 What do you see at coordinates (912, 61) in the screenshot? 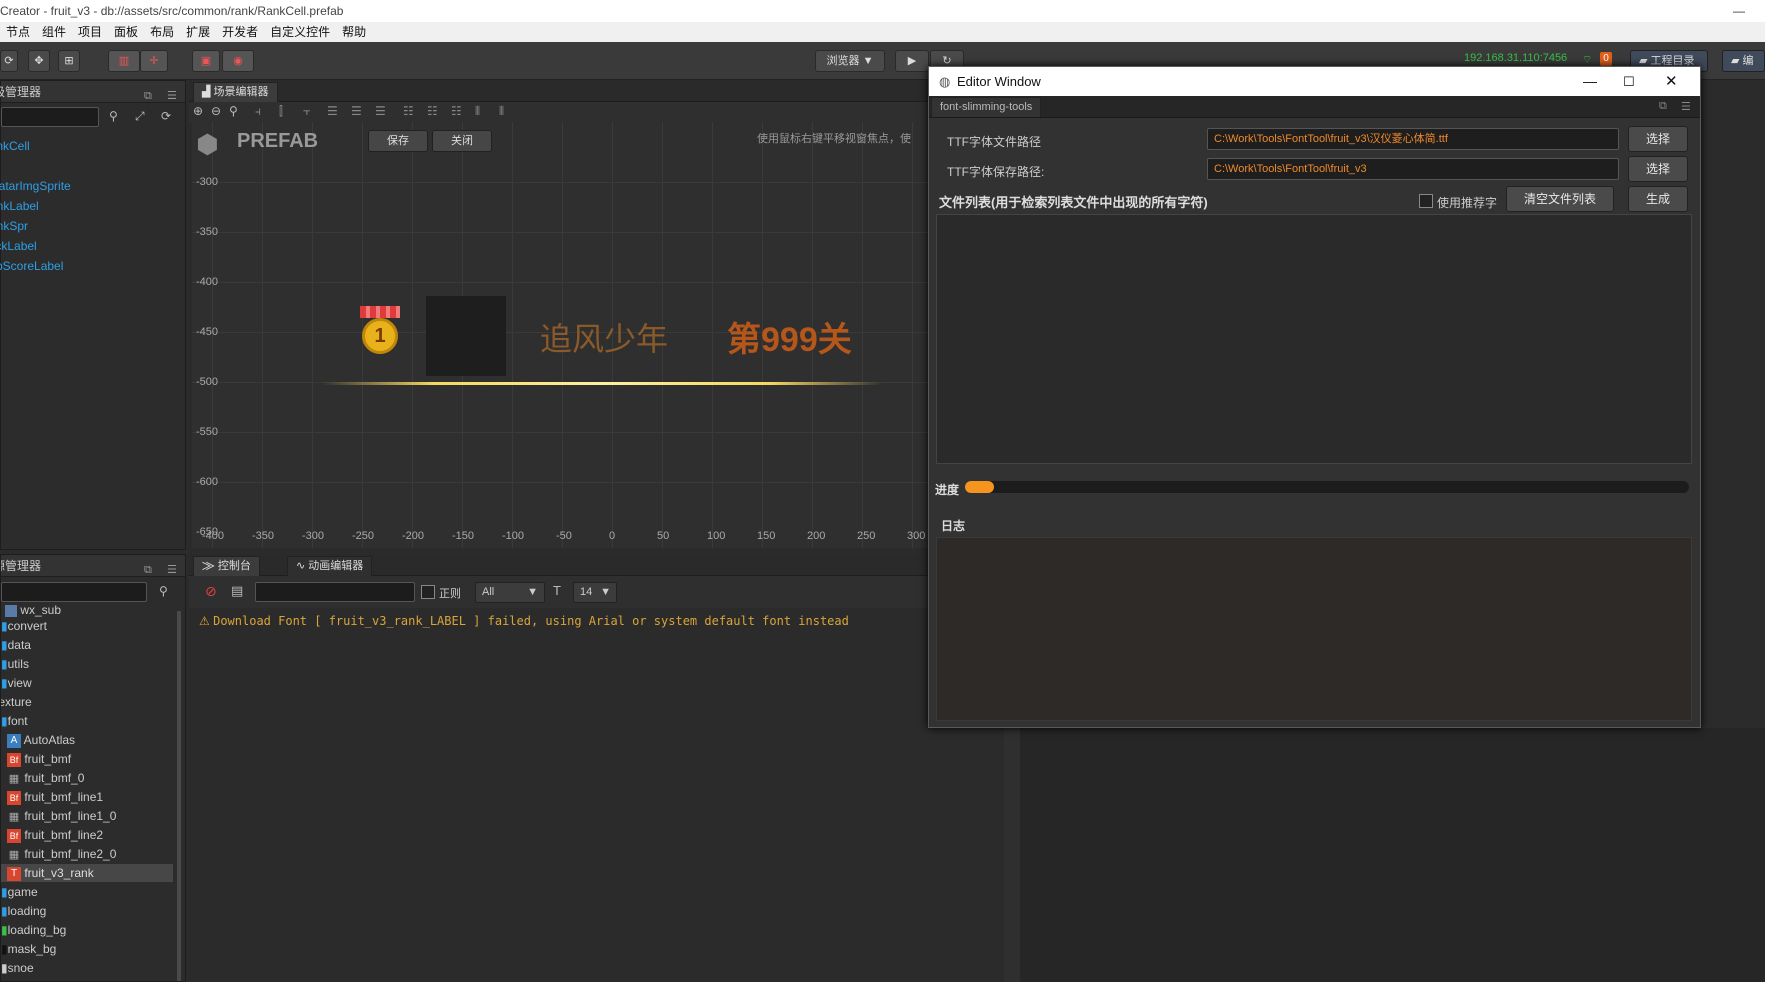
I see `play-icon: ▶` at bounding box center [912, 61].